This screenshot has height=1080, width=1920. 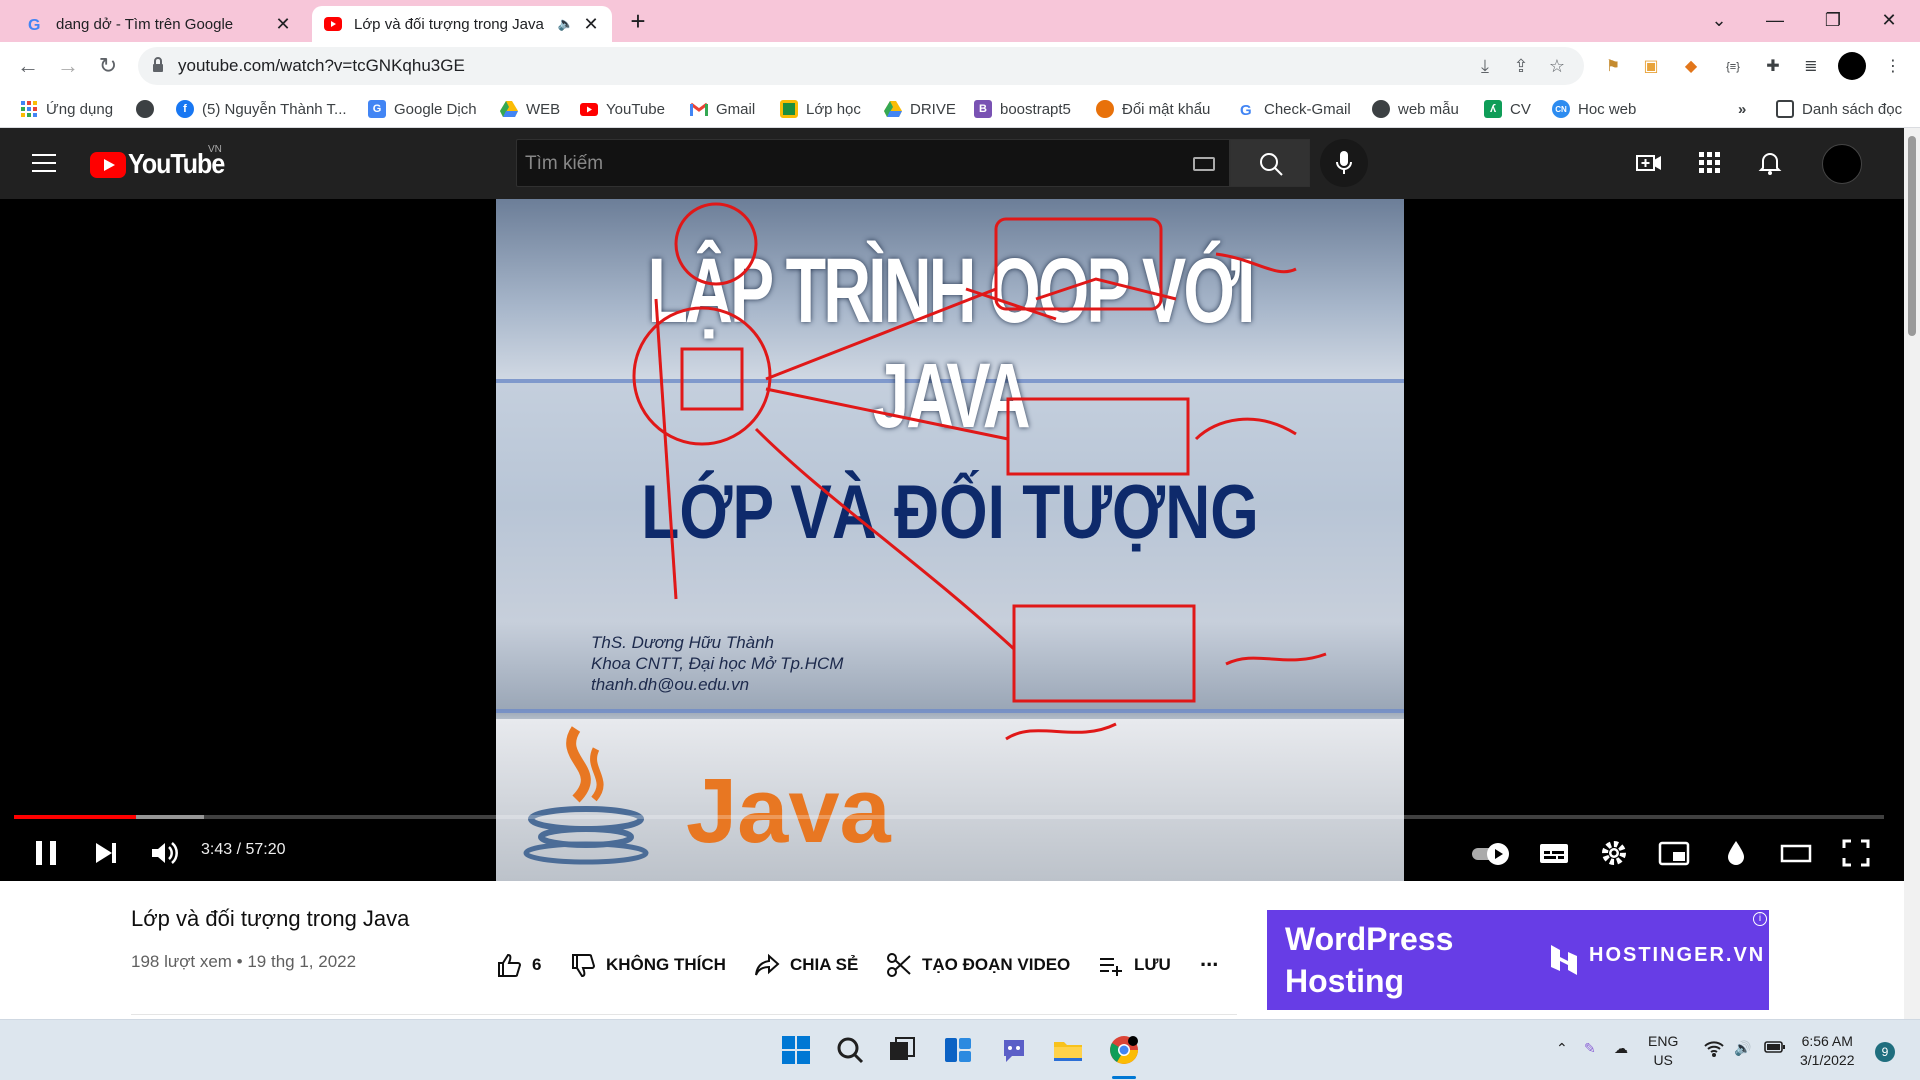 What do you see at coordinates (108, 66) in the screenshot?
I see `reload-button: ↻` at bounding box center [108, 66].